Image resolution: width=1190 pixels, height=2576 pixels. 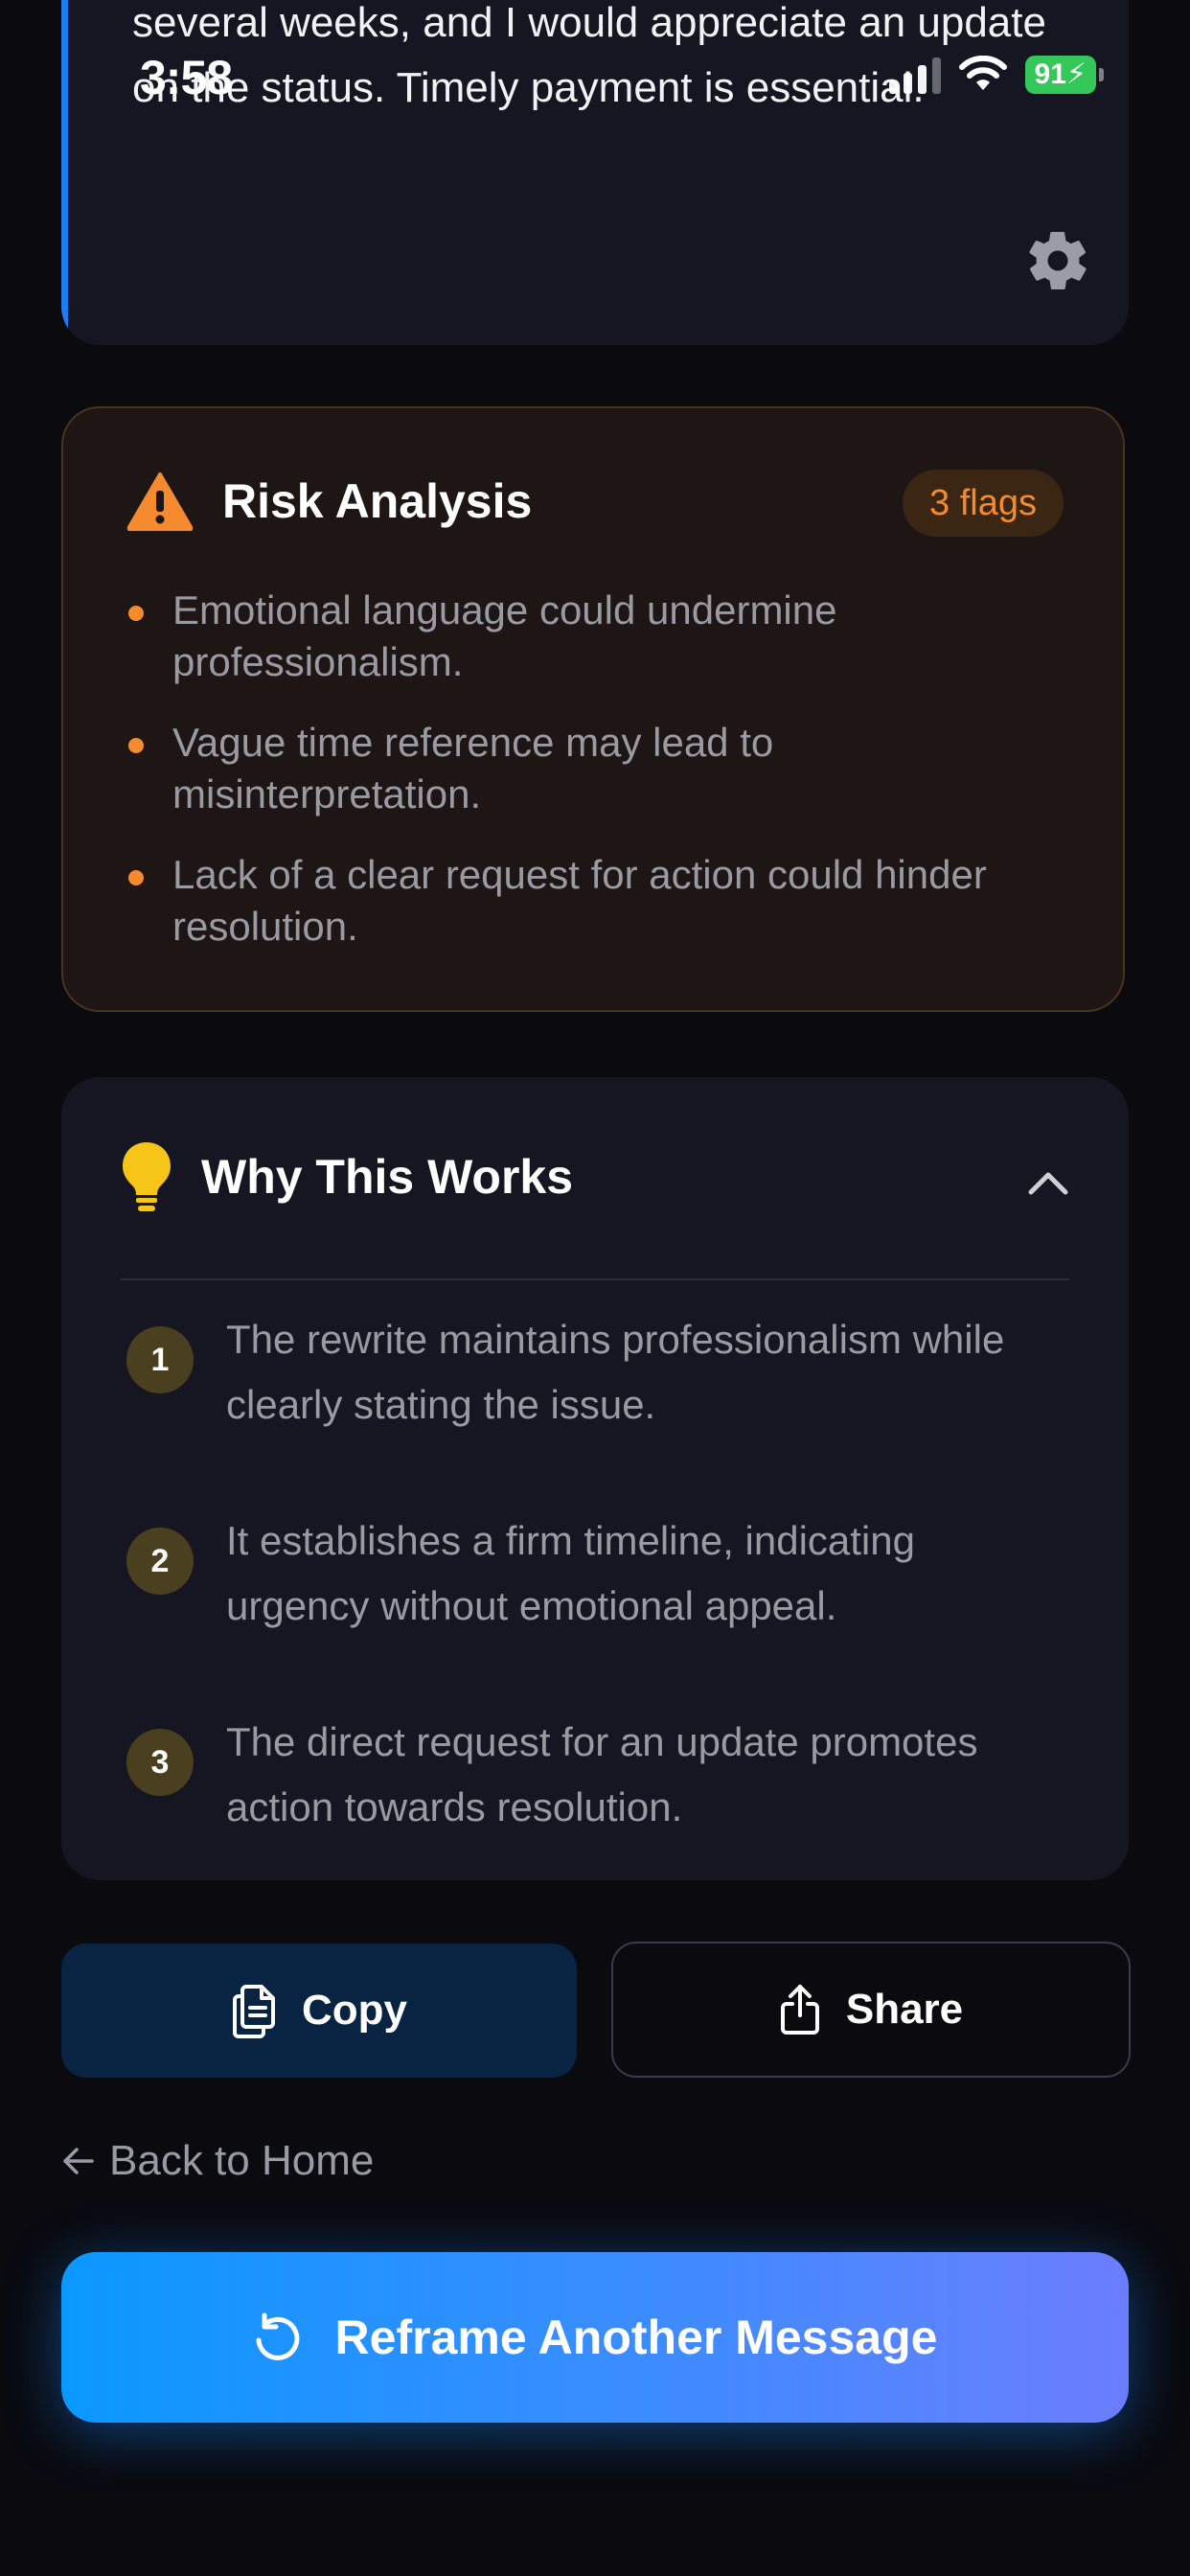 I want to click on step-number: 1, so click(x=160, y=1359).